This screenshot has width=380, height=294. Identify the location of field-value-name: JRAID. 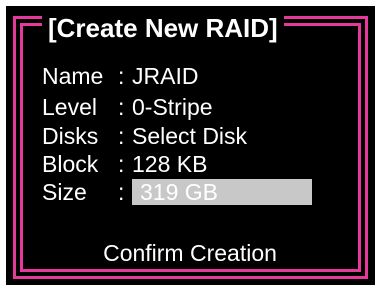
(165, 76).